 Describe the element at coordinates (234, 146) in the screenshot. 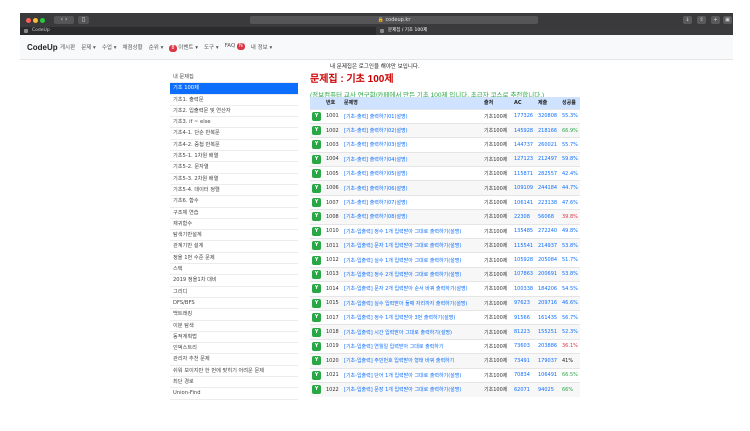

I see `sidebar-item: 기초4-2. 중첩 반복문` at that location.